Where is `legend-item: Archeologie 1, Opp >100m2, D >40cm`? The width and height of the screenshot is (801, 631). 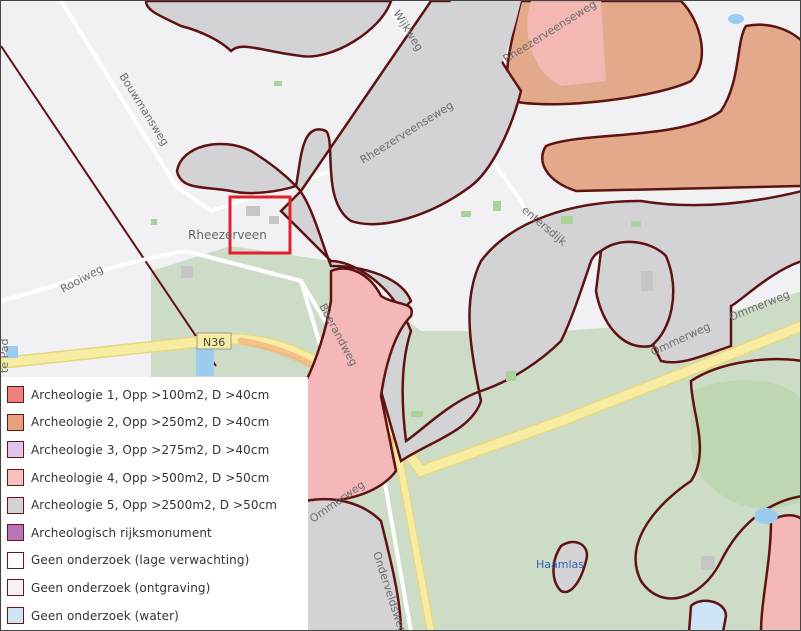
legend-item: Archeologie 1, Opp >100m2, D >40cm is located at coordinates (155, 395).